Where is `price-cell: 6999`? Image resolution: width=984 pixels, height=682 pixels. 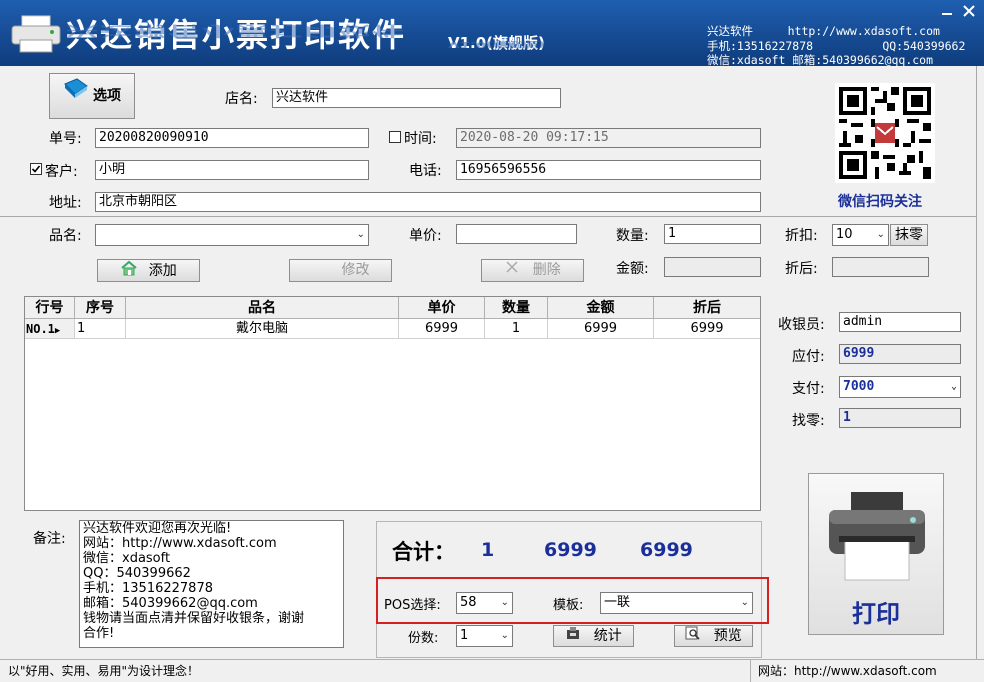 price-cell: 6999 is located at coordinates (442, 329).